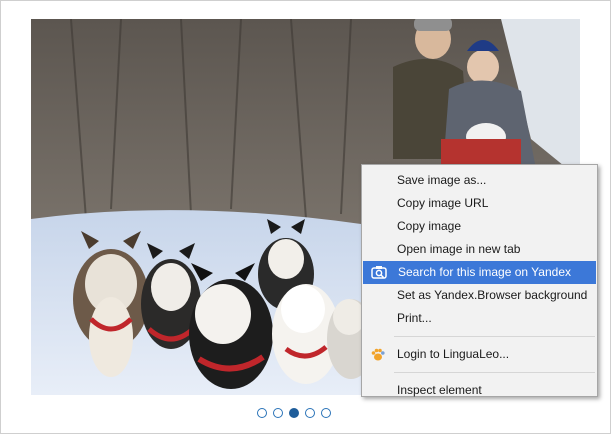 This screenshot has height=434, width=611. I want to click on camera-search-icon, so click(379, 272).